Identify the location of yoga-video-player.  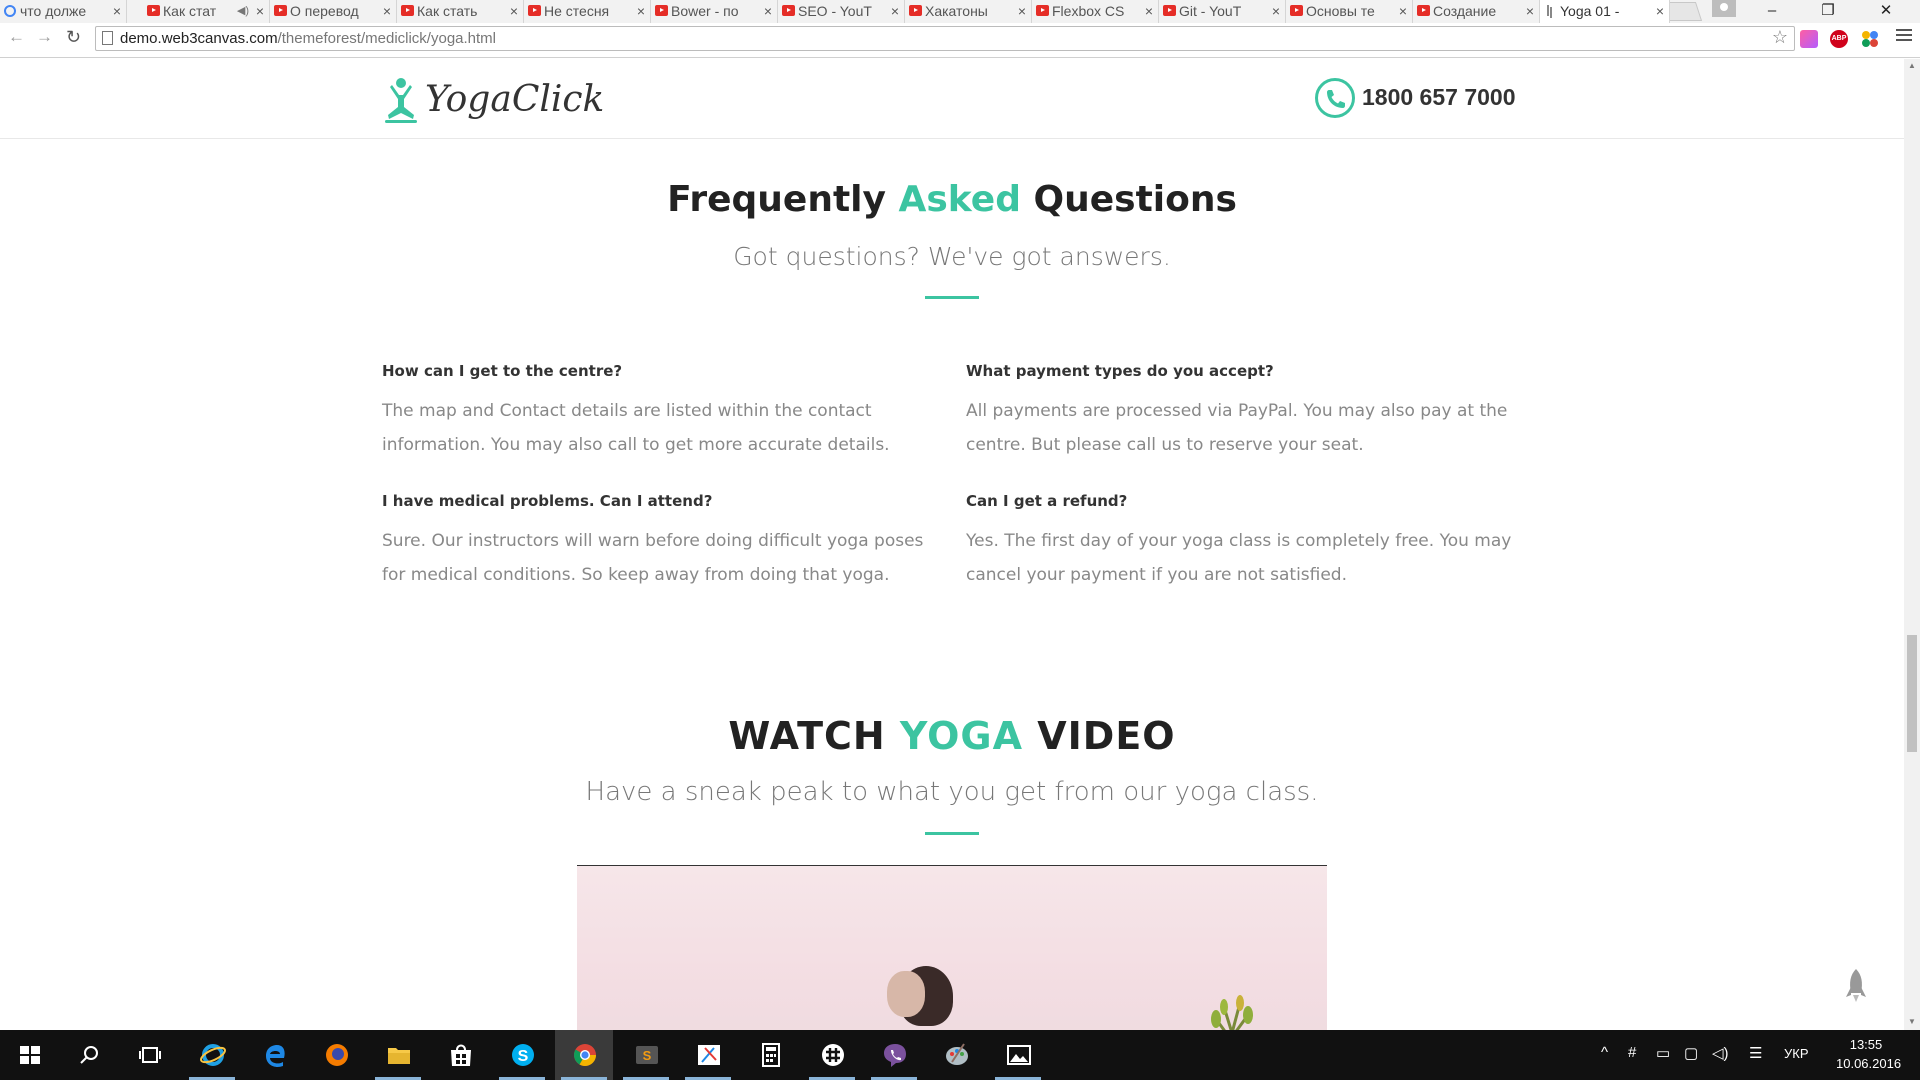
(952, 947).